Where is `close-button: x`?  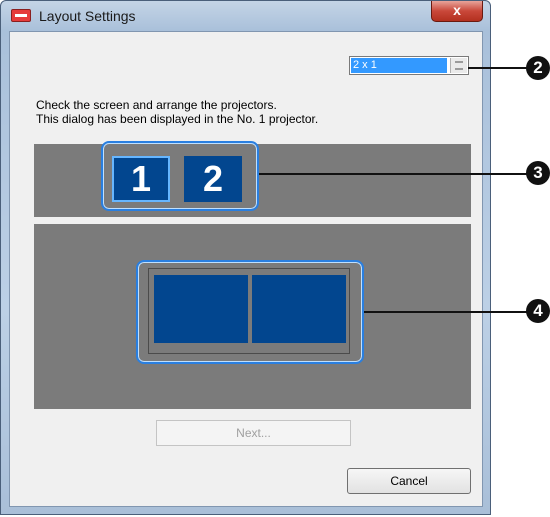
close-button: x is located at coordinates (457, 11).